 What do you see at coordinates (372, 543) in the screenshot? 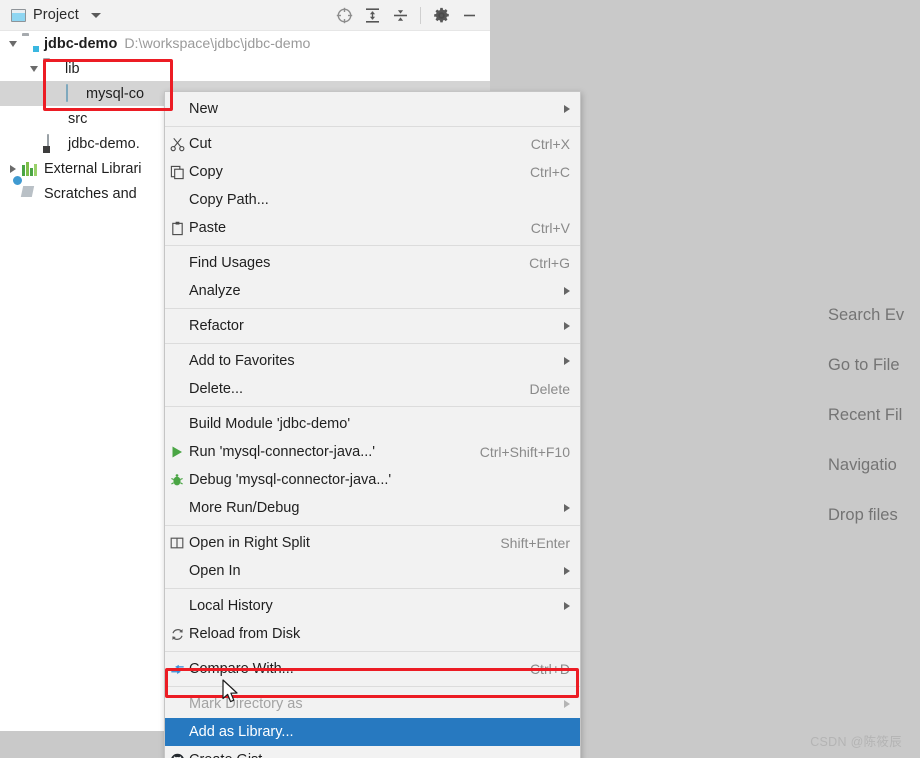
I see `menu-item-open-in-right-split: Open in Right Split Shift+Enter` at bounding box center [372, 543].